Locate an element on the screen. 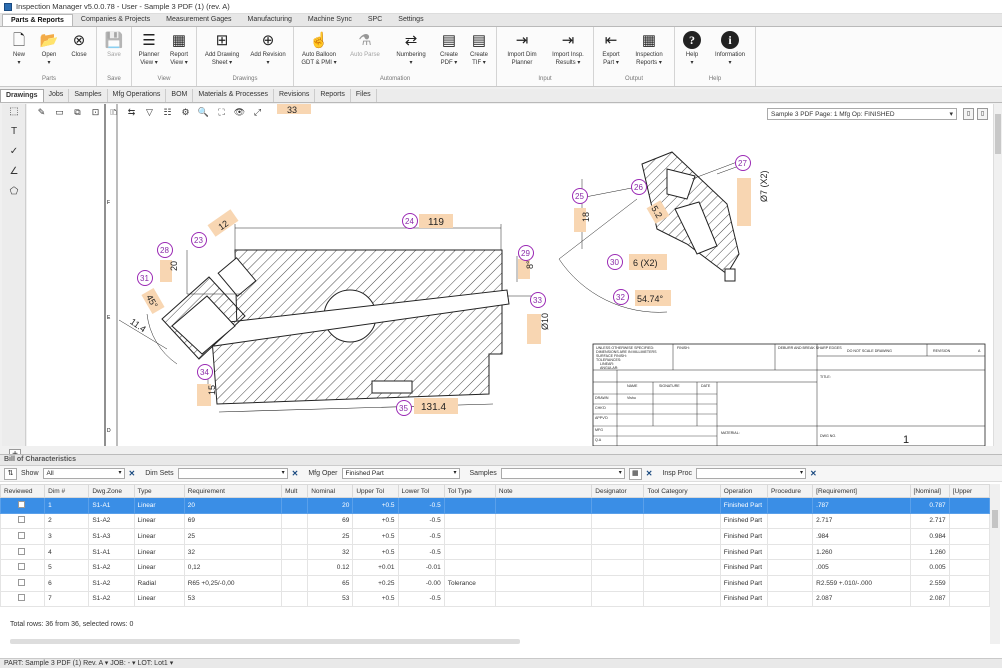  col-note: Note is located at coordinates (543, 491).